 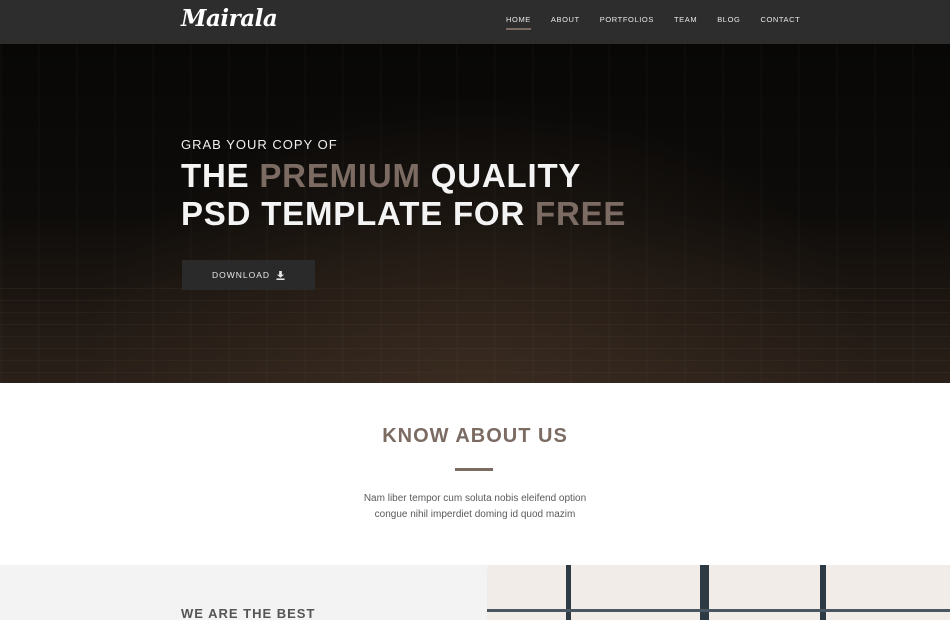 I want to click on nav-contact: CONTACT, so click(x=780, y=19).